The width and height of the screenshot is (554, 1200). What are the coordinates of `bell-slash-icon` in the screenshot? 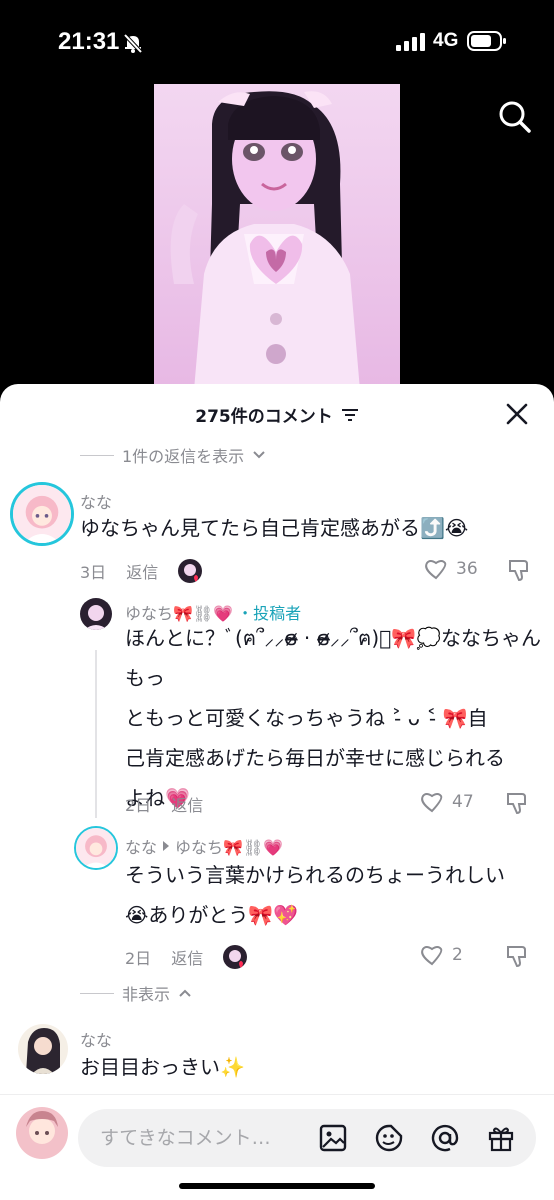 It's located at (133, 43).